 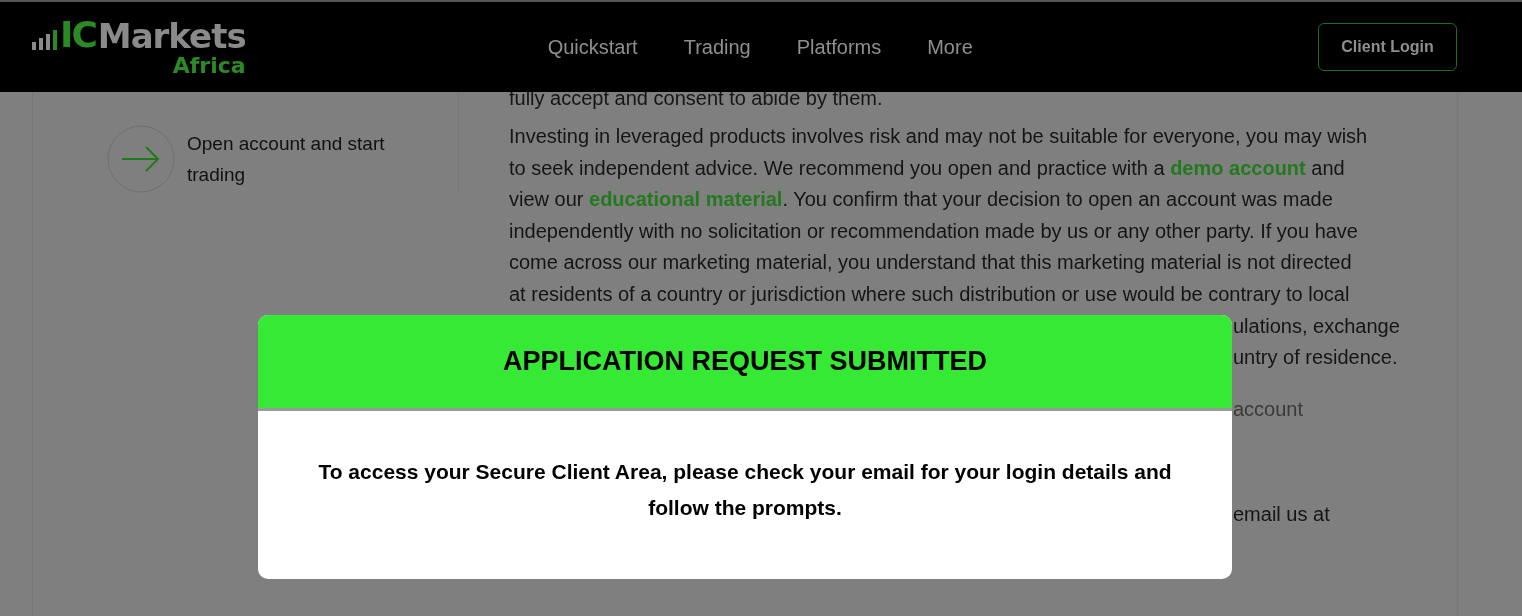 I want to click on modal-title: APPLICATION REQUEST SUBMITTED, so click(x=745, y=361).